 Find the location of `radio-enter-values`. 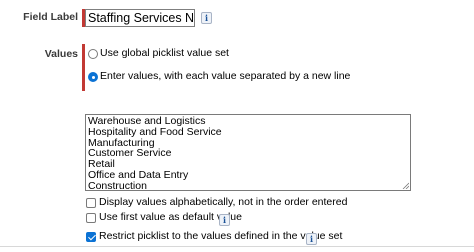

radio-enter-values is located at coordinates (93, 77).